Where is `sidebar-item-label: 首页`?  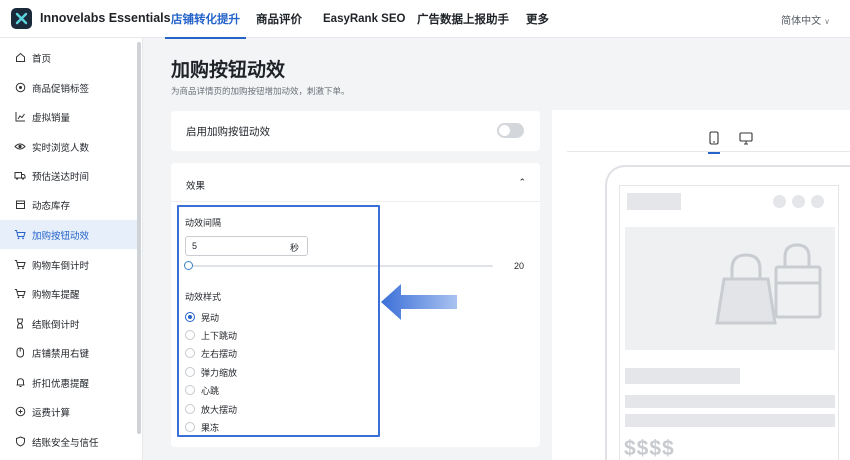
sidebar-item-label: 首页 is located at coordinates (42, 59).